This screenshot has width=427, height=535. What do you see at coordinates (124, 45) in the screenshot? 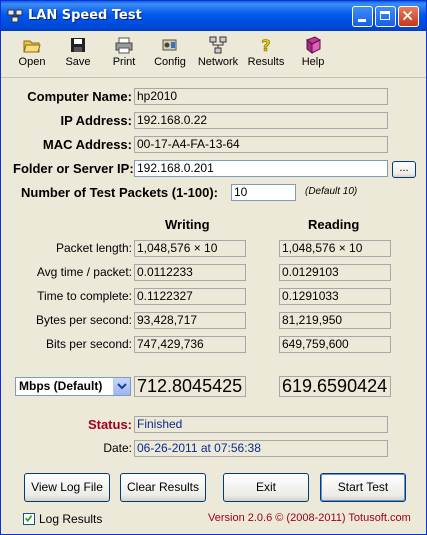
I see `printer-icon` at bounding box center [124, 45].